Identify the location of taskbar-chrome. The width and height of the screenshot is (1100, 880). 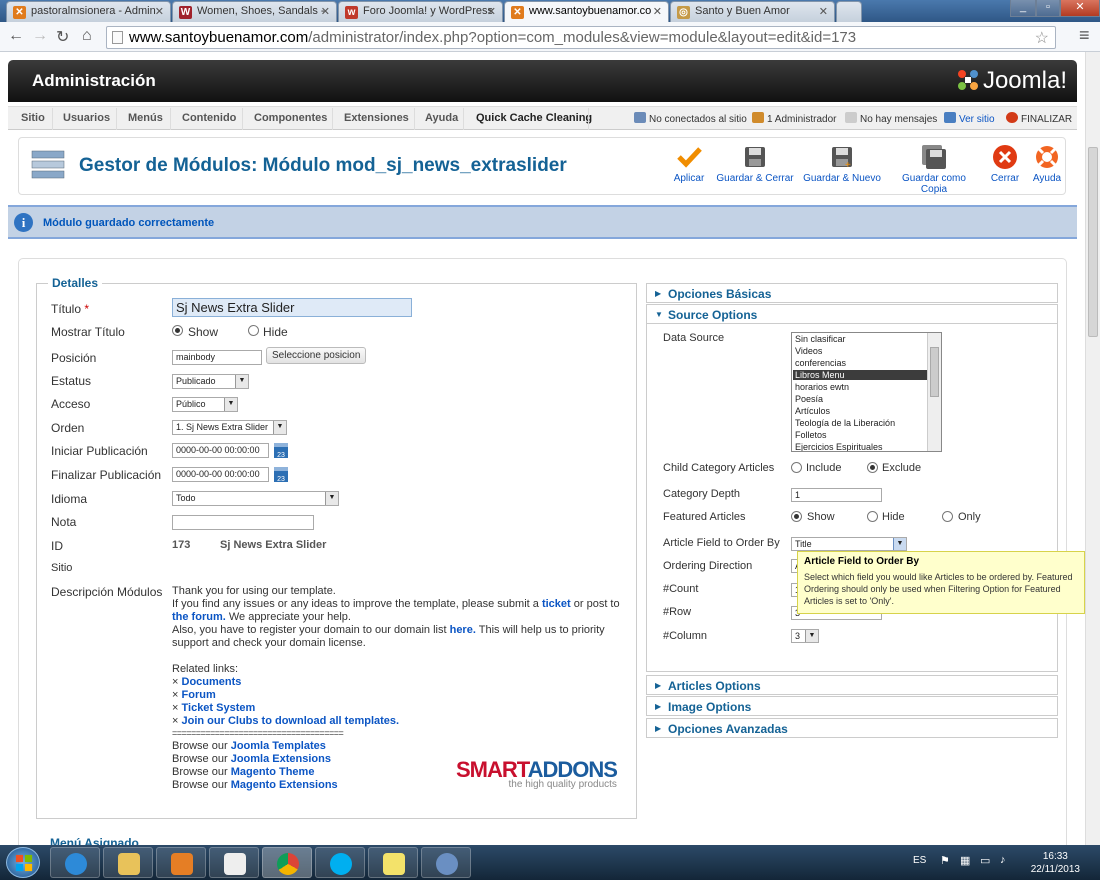
(287, 862).